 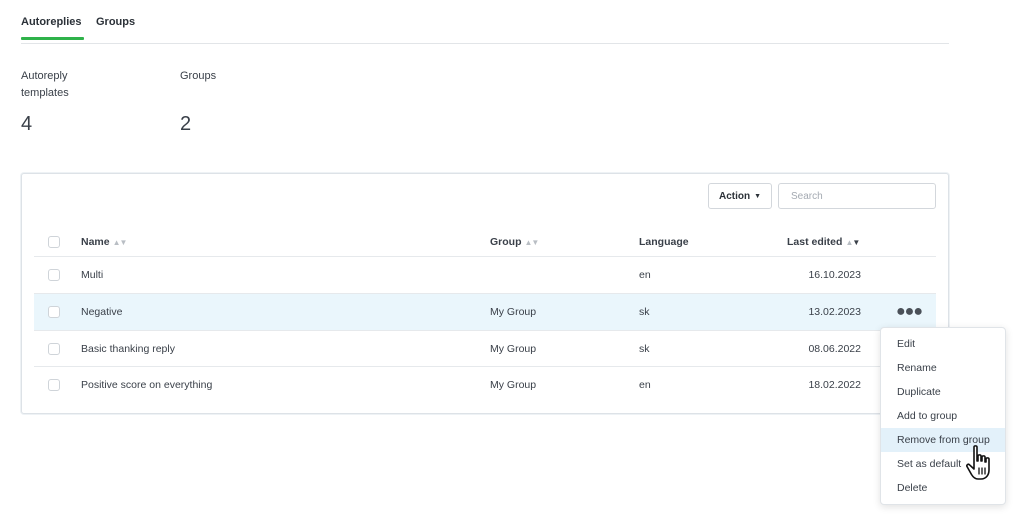 I want to click on cell-name: Multi, so click(x=92, y=275).